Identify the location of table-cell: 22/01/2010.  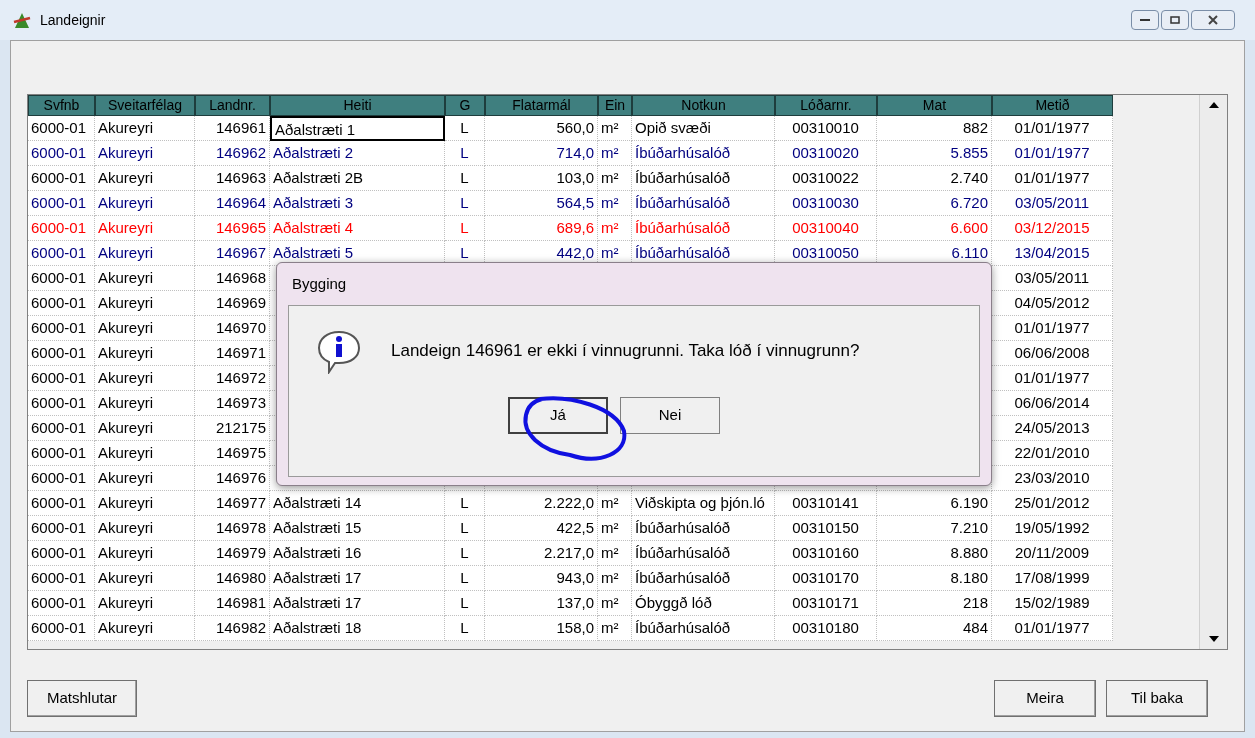
(1052, 453).